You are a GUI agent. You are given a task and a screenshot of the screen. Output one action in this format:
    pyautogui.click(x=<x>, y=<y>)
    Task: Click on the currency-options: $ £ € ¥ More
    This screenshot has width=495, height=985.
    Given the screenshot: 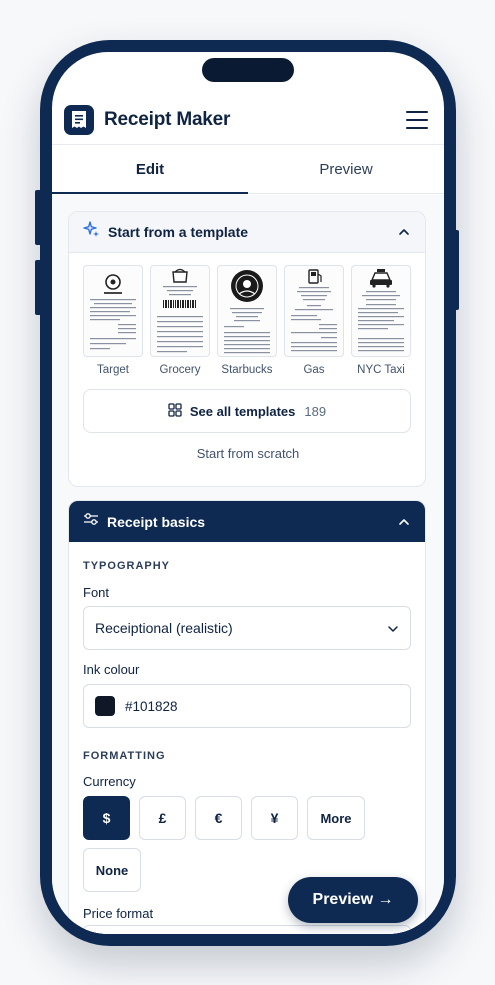 What is the action you would take?
    pyautogui.click(x=224, y=818)
    